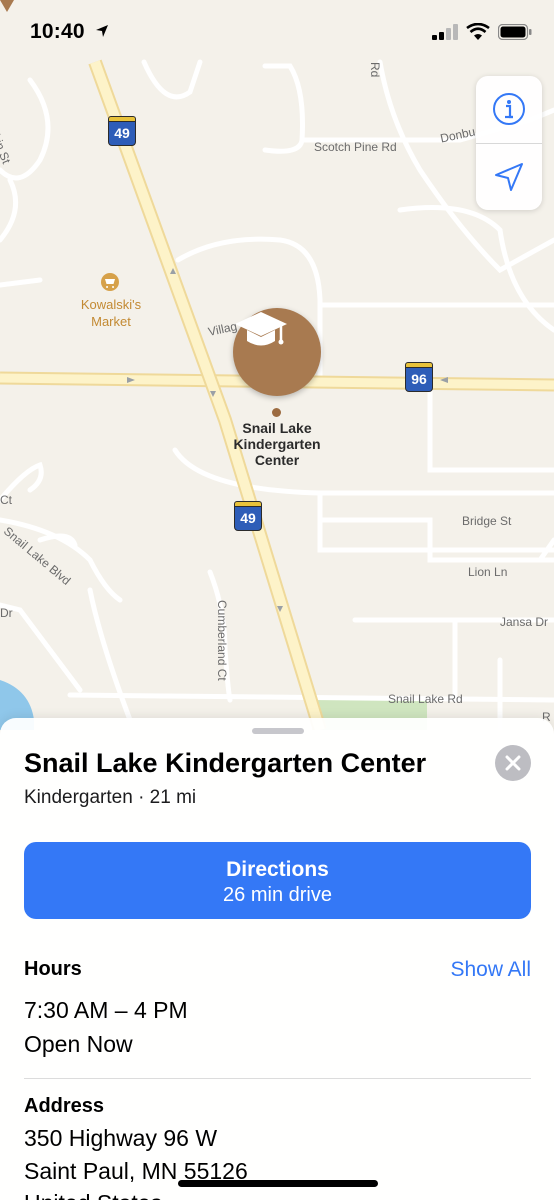  I want to click on info-button, so click(509, 109).